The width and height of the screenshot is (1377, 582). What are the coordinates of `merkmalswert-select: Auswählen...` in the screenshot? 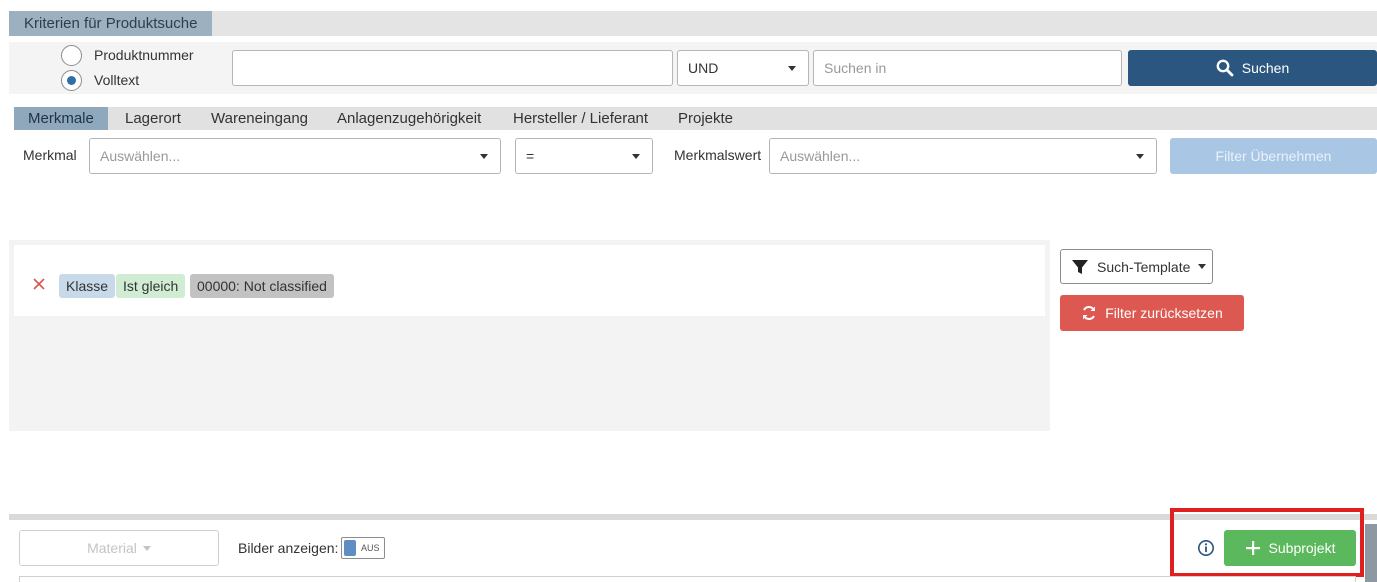 It's located at (963, 156).